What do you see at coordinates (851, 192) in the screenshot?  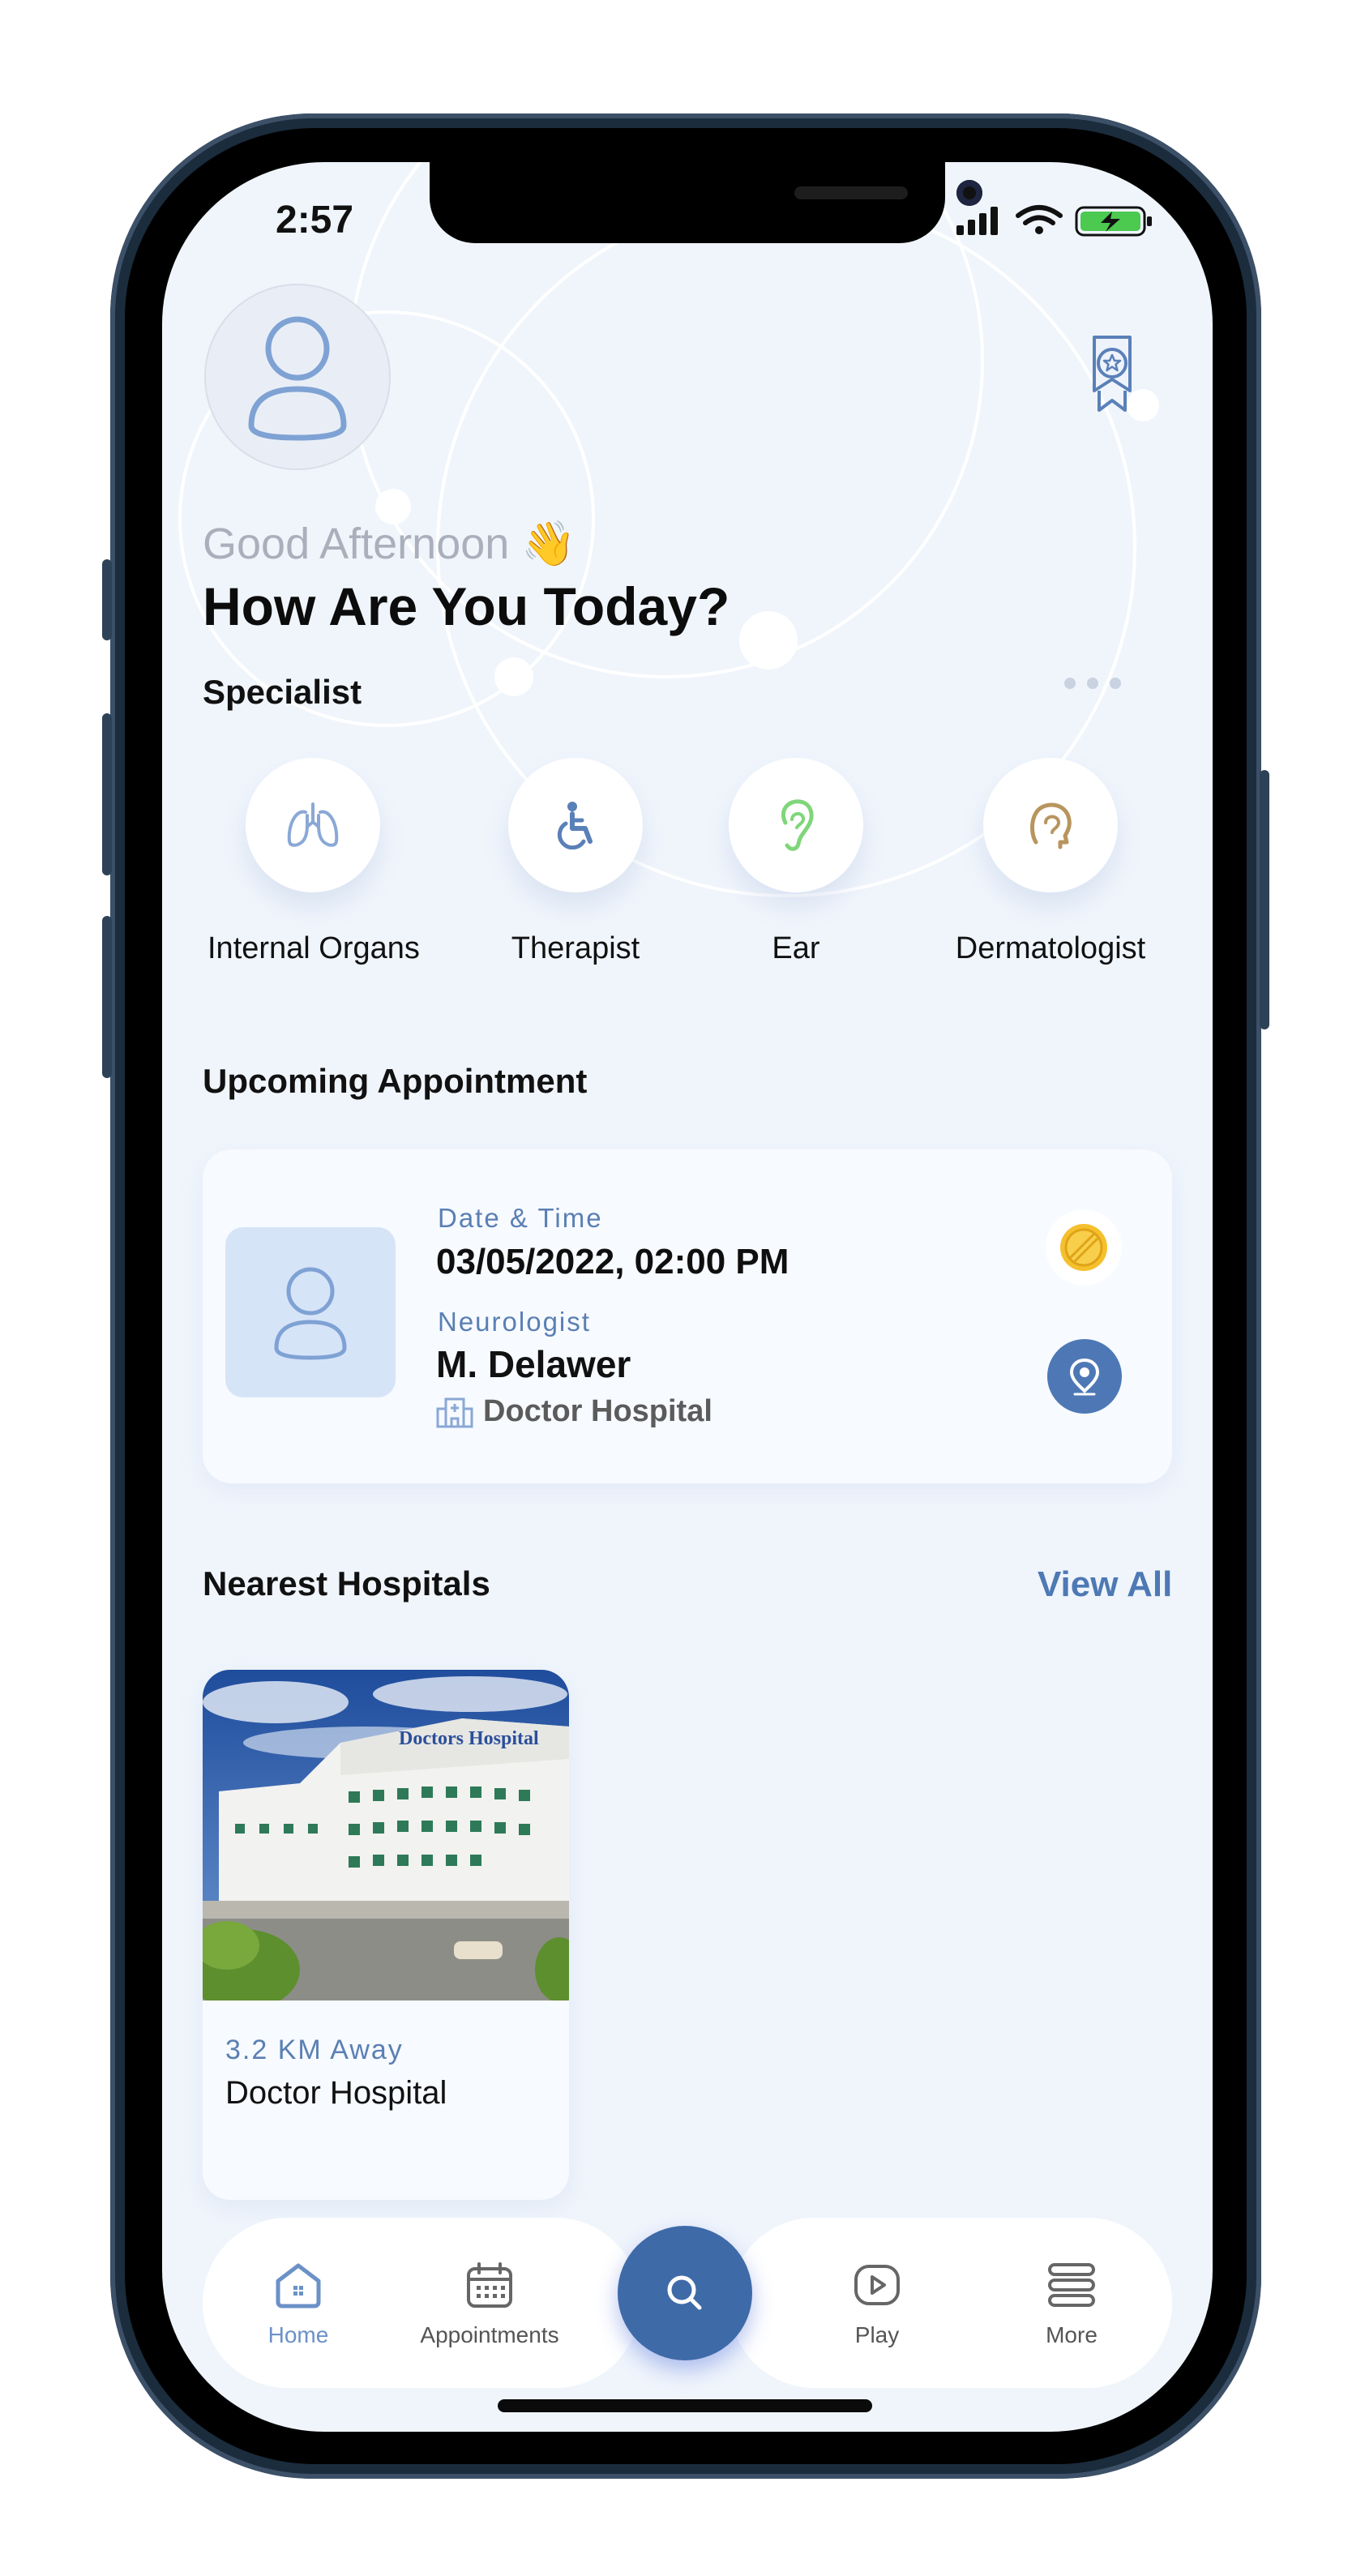 I see `speaker-grille` at bounding box center [851, 192].